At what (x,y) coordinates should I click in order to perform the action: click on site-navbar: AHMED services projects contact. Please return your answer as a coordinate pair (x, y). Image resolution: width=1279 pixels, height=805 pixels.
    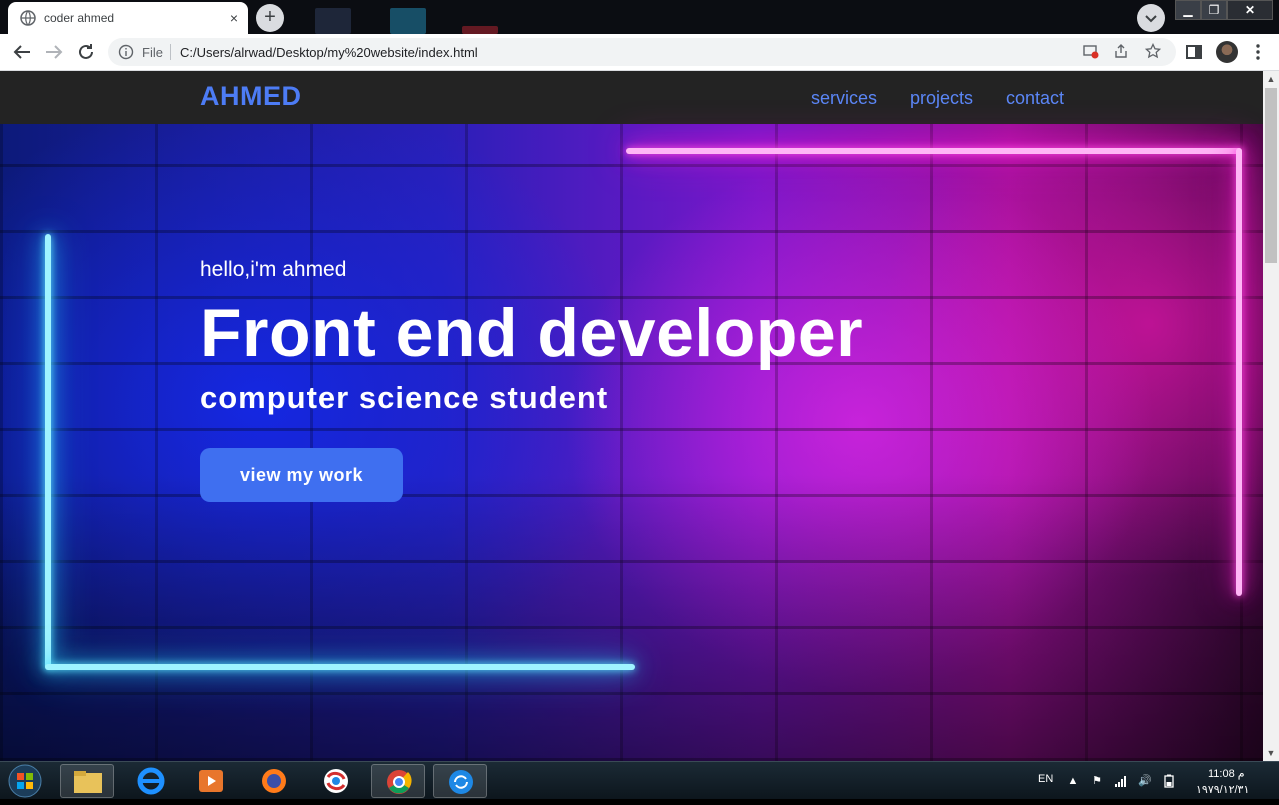
    Looking at the image, I should click on (631, 97).